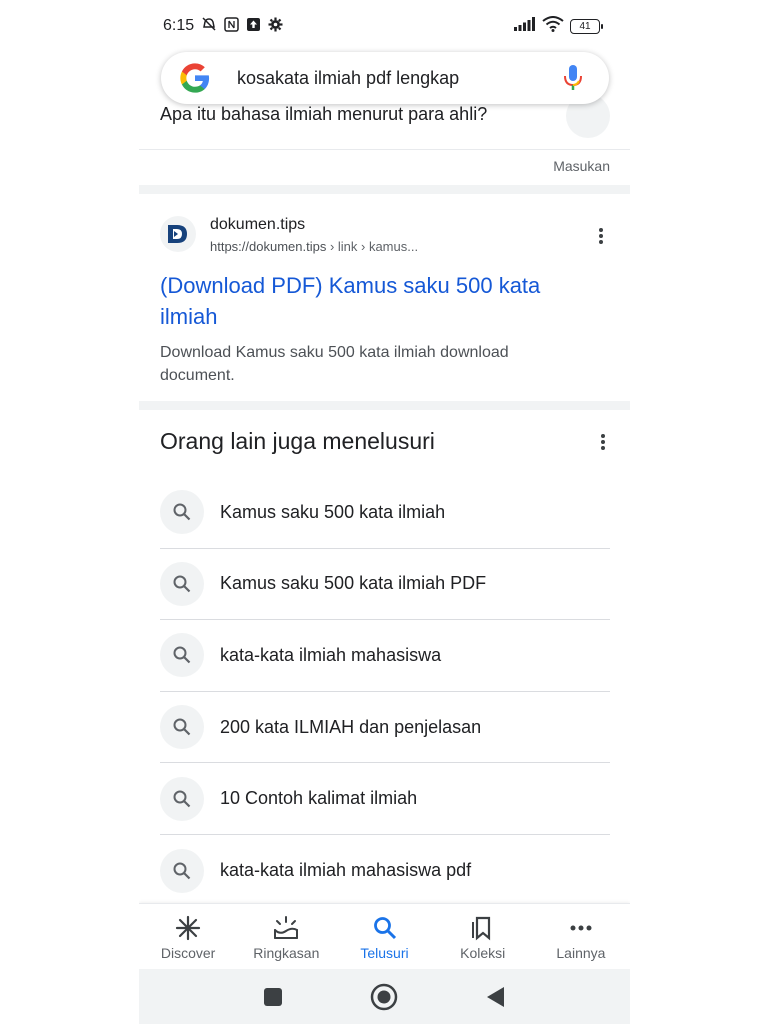 The height and width of the screenshot is (1024, 768). Describe the element at coordinates (275, 24) in the screenshot. I see `gear-icon` at that location.